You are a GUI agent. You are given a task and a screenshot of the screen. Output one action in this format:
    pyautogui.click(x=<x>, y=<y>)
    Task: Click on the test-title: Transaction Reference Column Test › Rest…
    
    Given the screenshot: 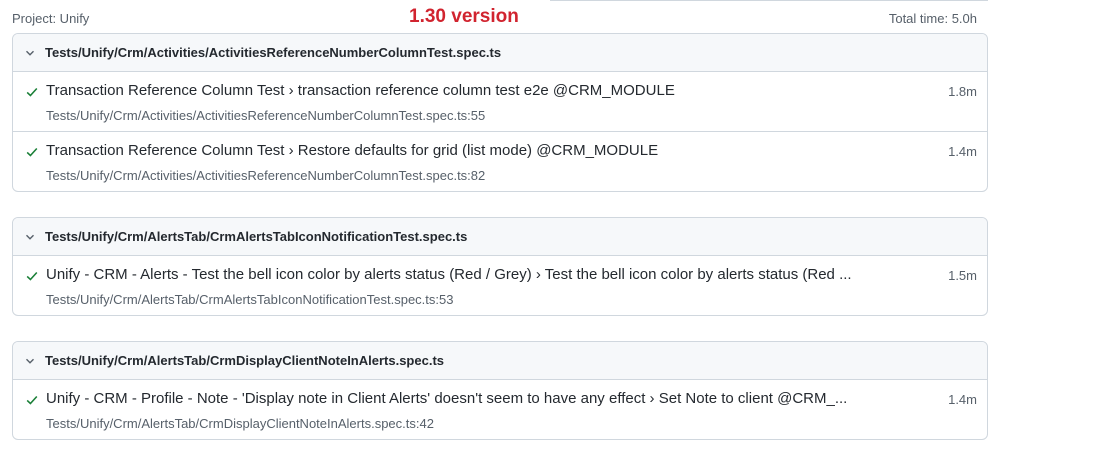 What is the action you would take?
    pyautogui.click(x=481, y=150)
    